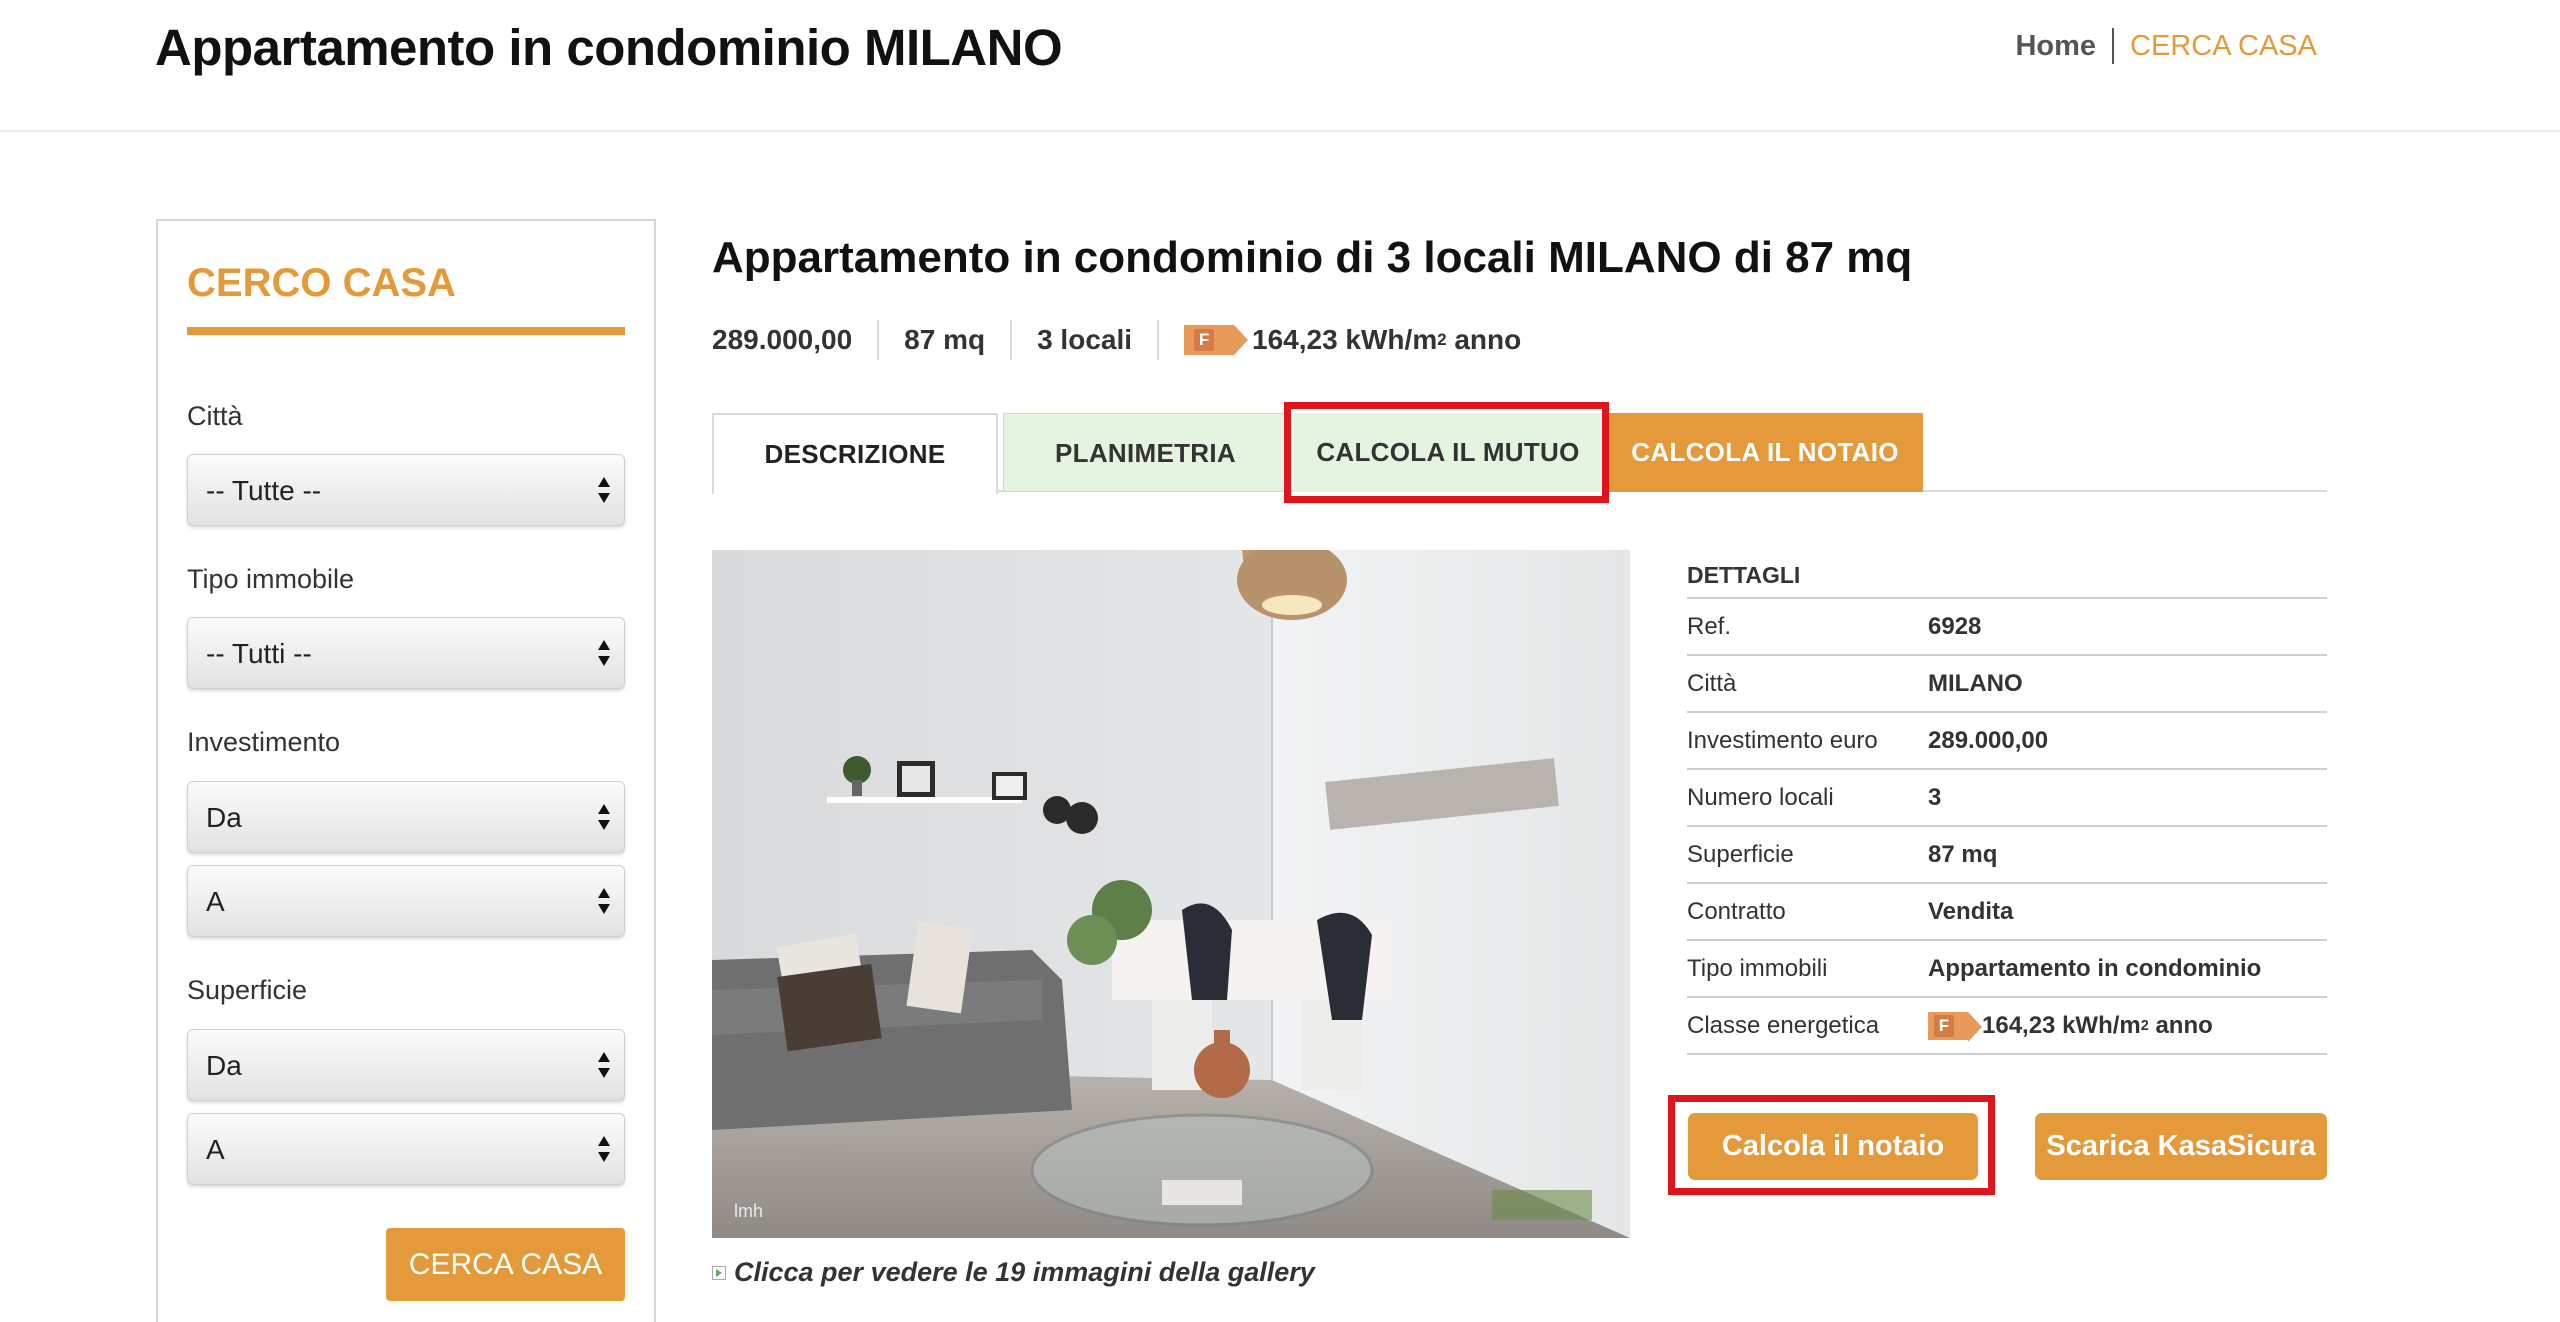  What do you see at coordinates (1988, 740) in the screenshot?
I see `detail-value: 289.000,00` at bounding box center [1988, 740].